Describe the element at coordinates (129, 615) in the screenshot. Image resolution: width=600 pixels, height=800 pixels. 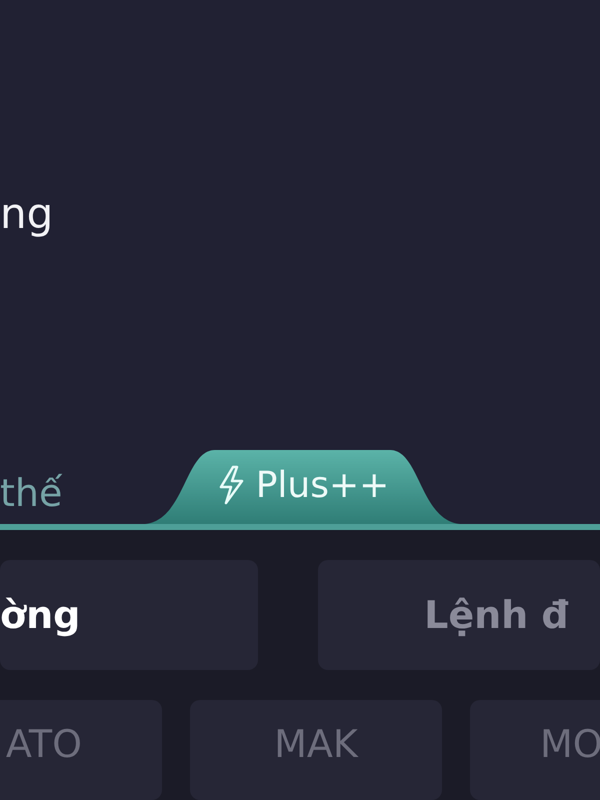
I see `order-type-tab: ờng` at that location.